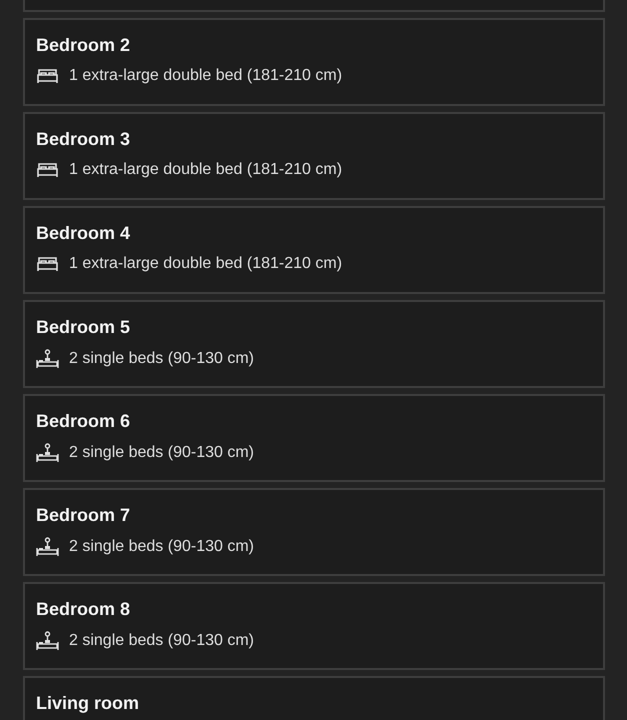 The image size is (627, 720). What do you see at coordinates (84, 609) in the screenshot?
I see `room-name: Bedroom 8` at bounding box center [84, 609].